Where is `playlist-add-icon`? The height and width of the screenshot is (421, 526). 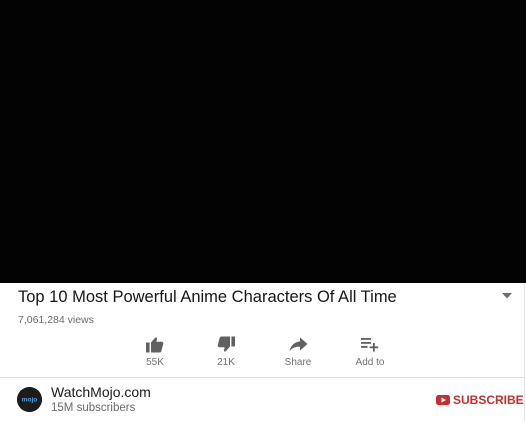 playlist-add-icon is located at coordinates (370, 344).